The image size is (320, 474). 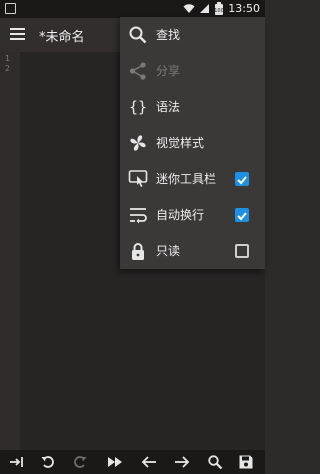 What do you see at coordinates (138, 251) in the screenshot?
I see `lock-icon` at bounding box center [138, 251].